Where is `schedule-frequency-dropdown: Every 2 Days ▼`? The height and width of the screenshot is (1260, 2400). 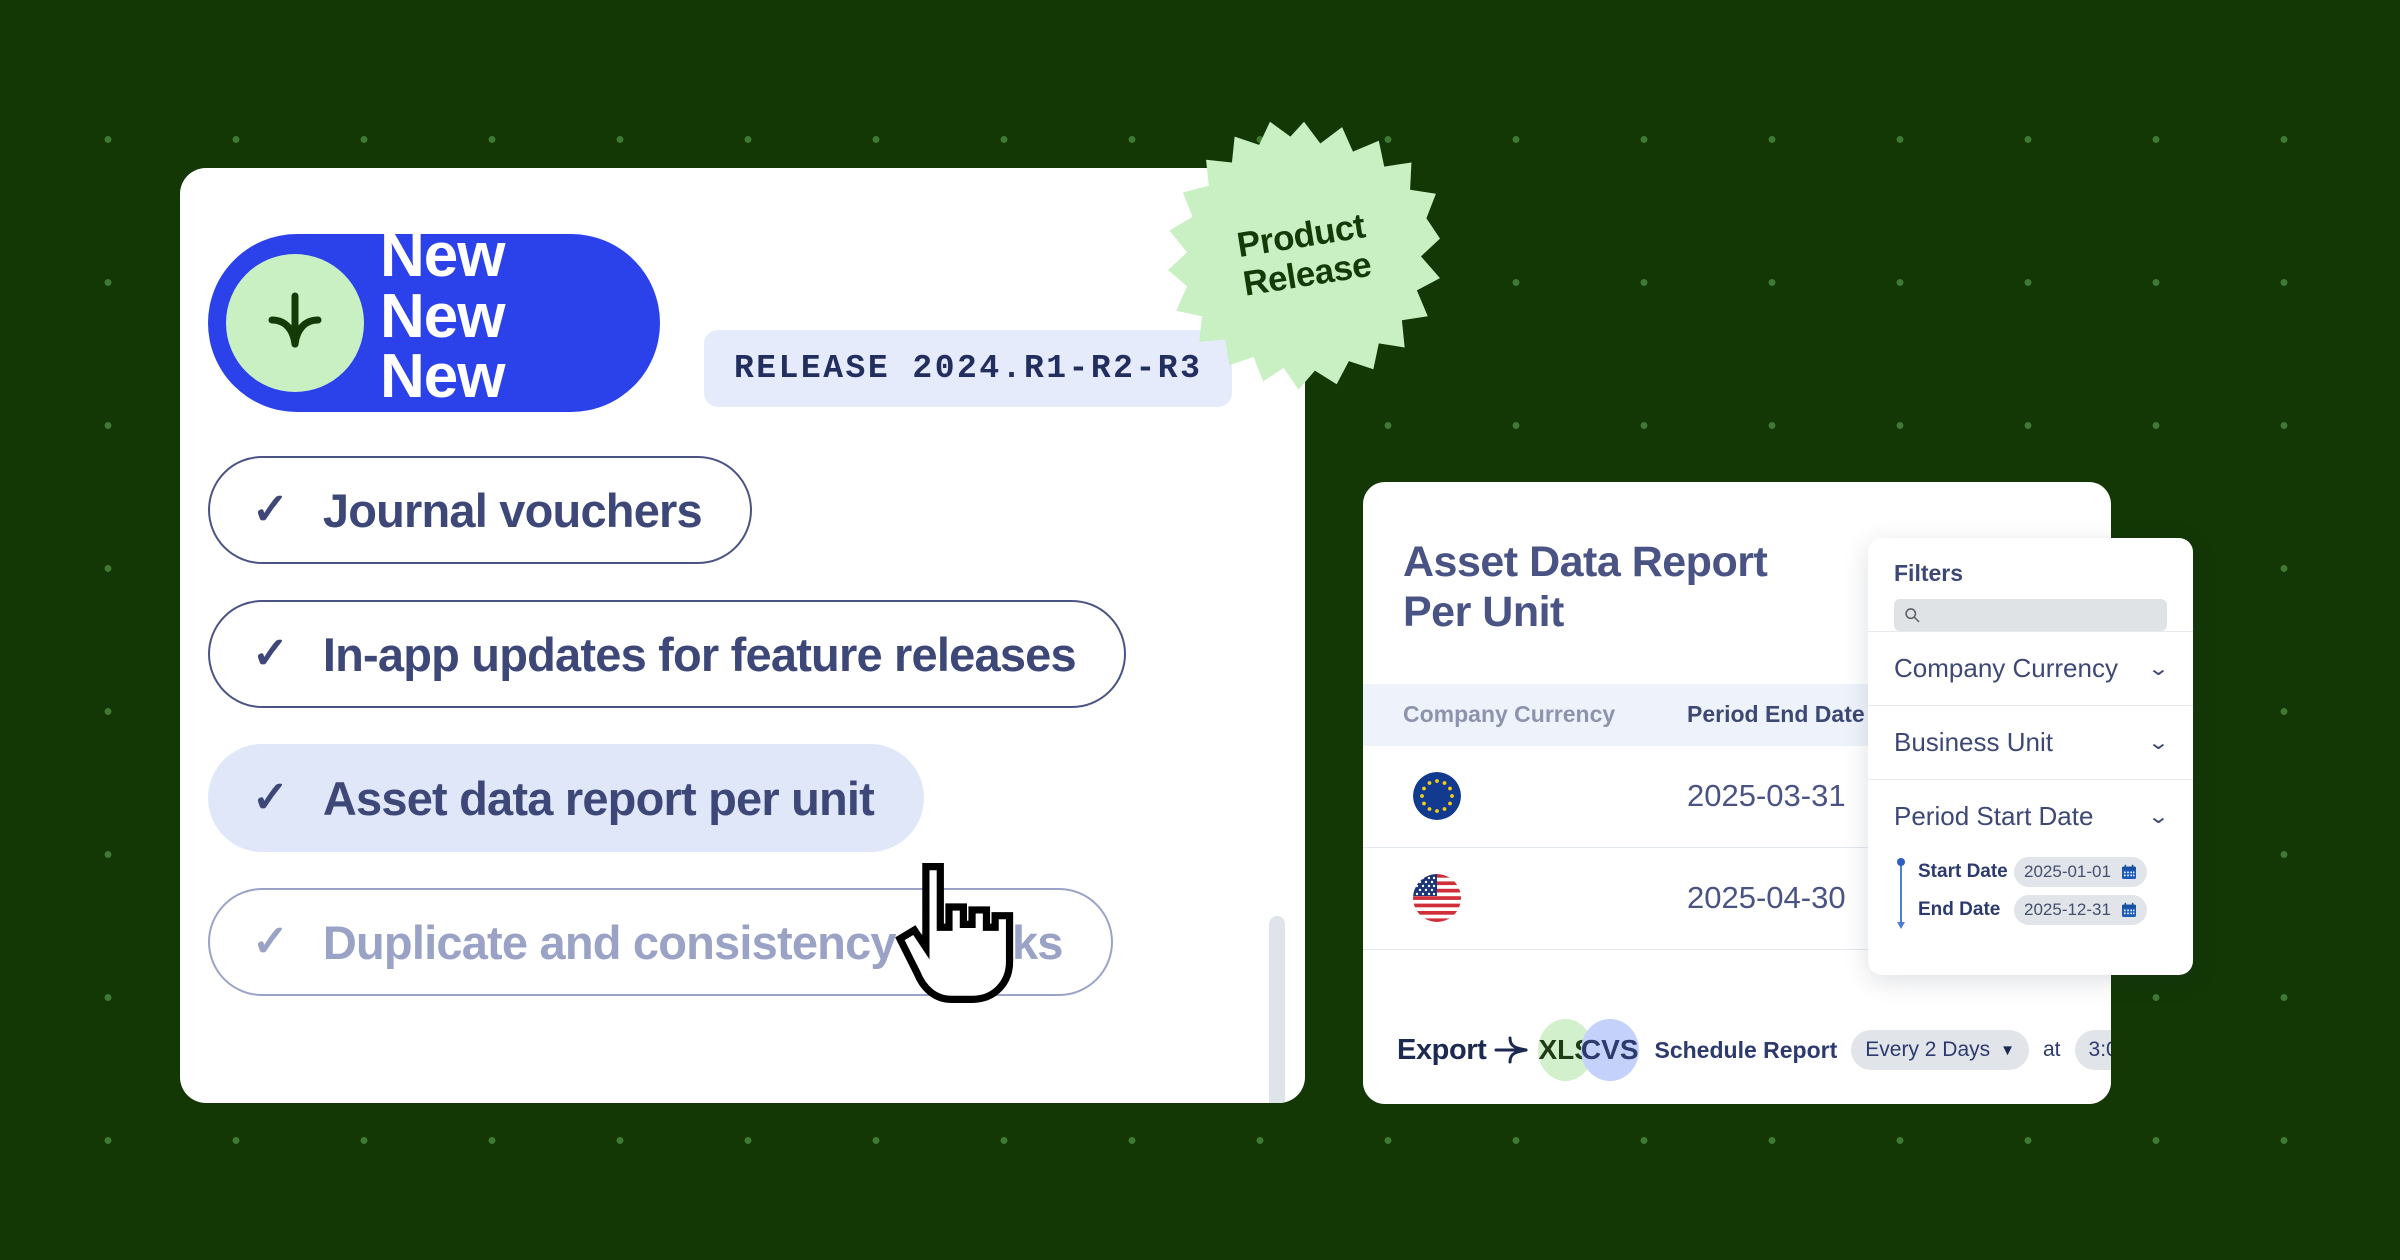
schedule-frequency-dropdown: Every 2 Days ▼ is located at coordinates (1940, 1050).